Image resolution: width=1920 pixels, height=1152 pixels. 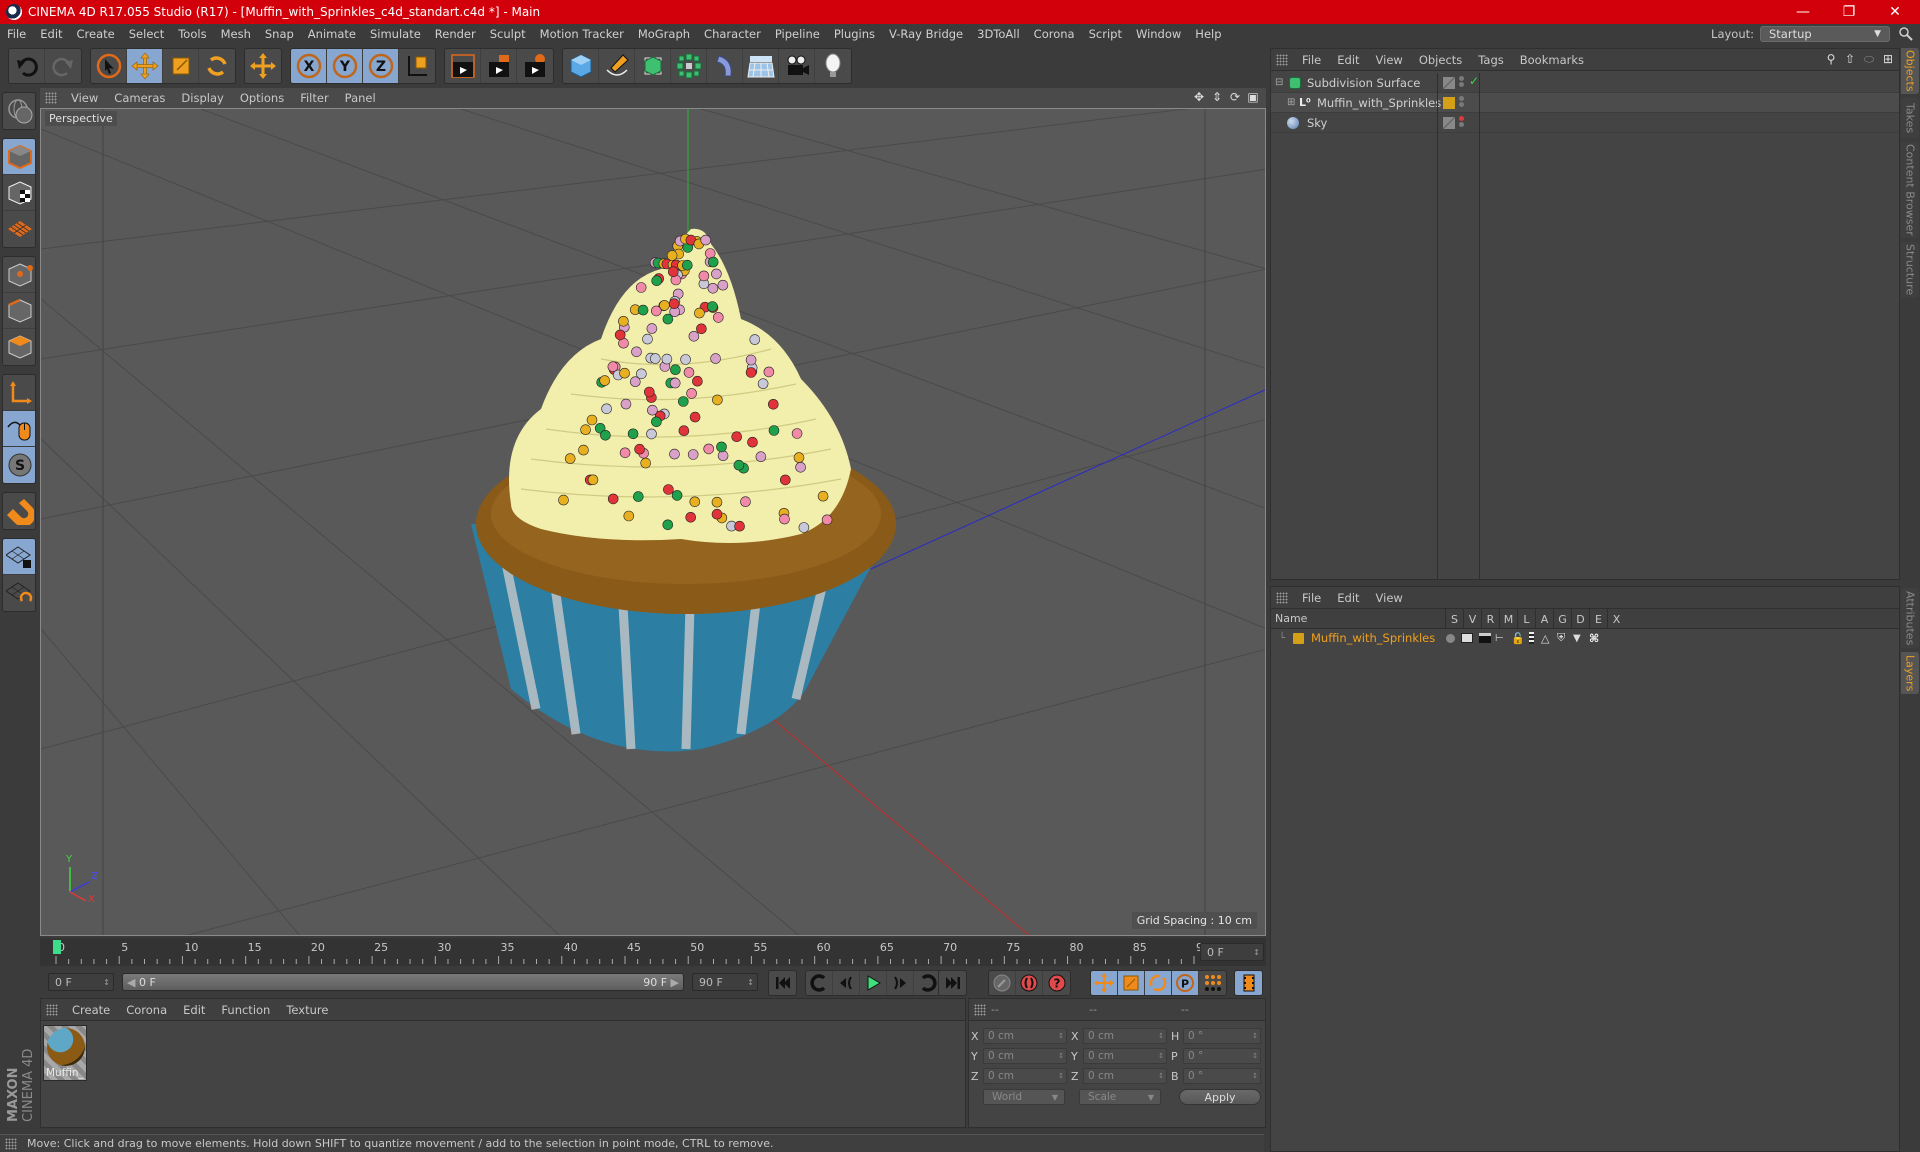 I want to click on next-key-button, so click(x=927, y=983).